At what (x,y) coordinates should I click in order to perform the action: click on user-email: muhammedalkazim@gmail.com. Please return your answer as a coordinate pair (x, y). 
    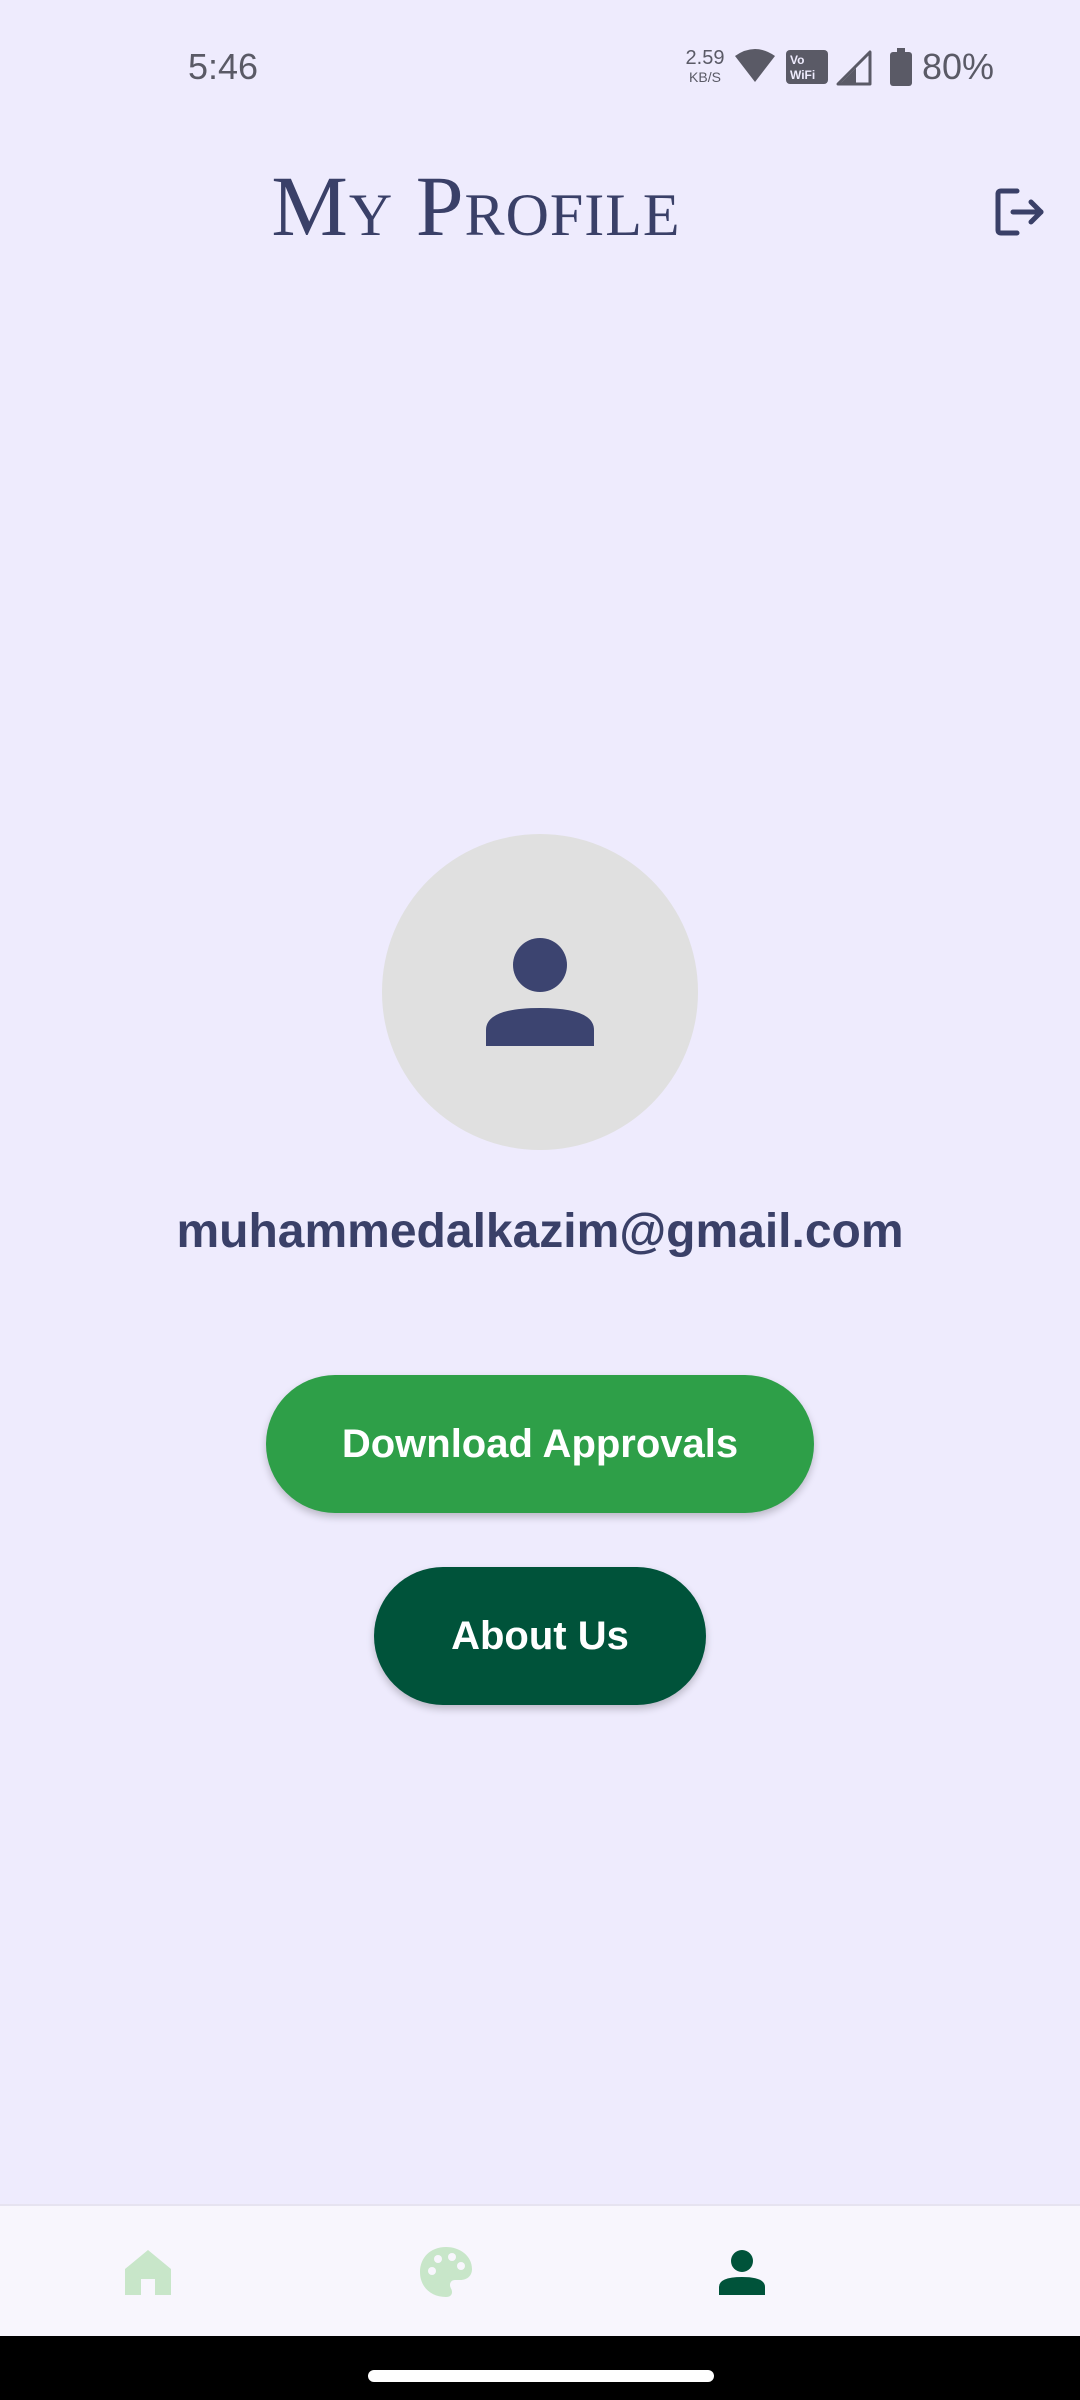
    Looking at the image, I should click on (540, 1231).